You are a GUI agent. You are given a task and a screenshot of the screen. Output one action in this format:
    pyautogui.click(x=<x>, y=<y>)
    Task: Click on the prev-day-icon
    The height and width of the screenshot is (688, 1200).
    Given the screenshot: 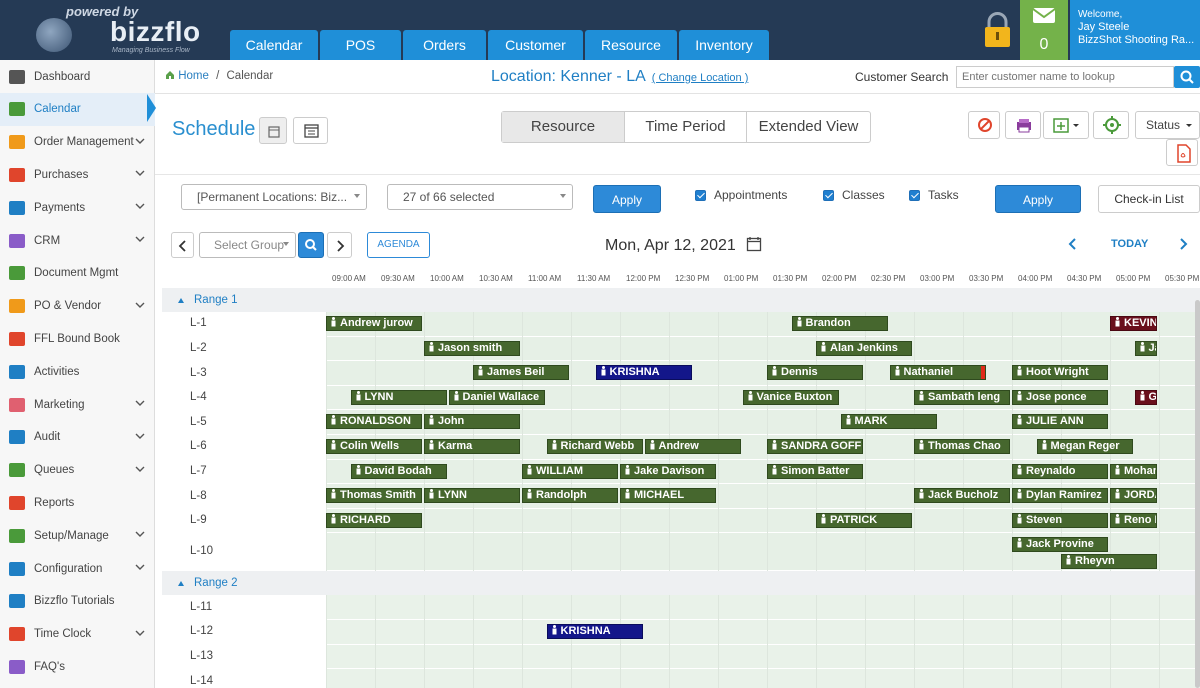 What is the action you would take?
    pyautogui.click(x=1073, y=244)
    